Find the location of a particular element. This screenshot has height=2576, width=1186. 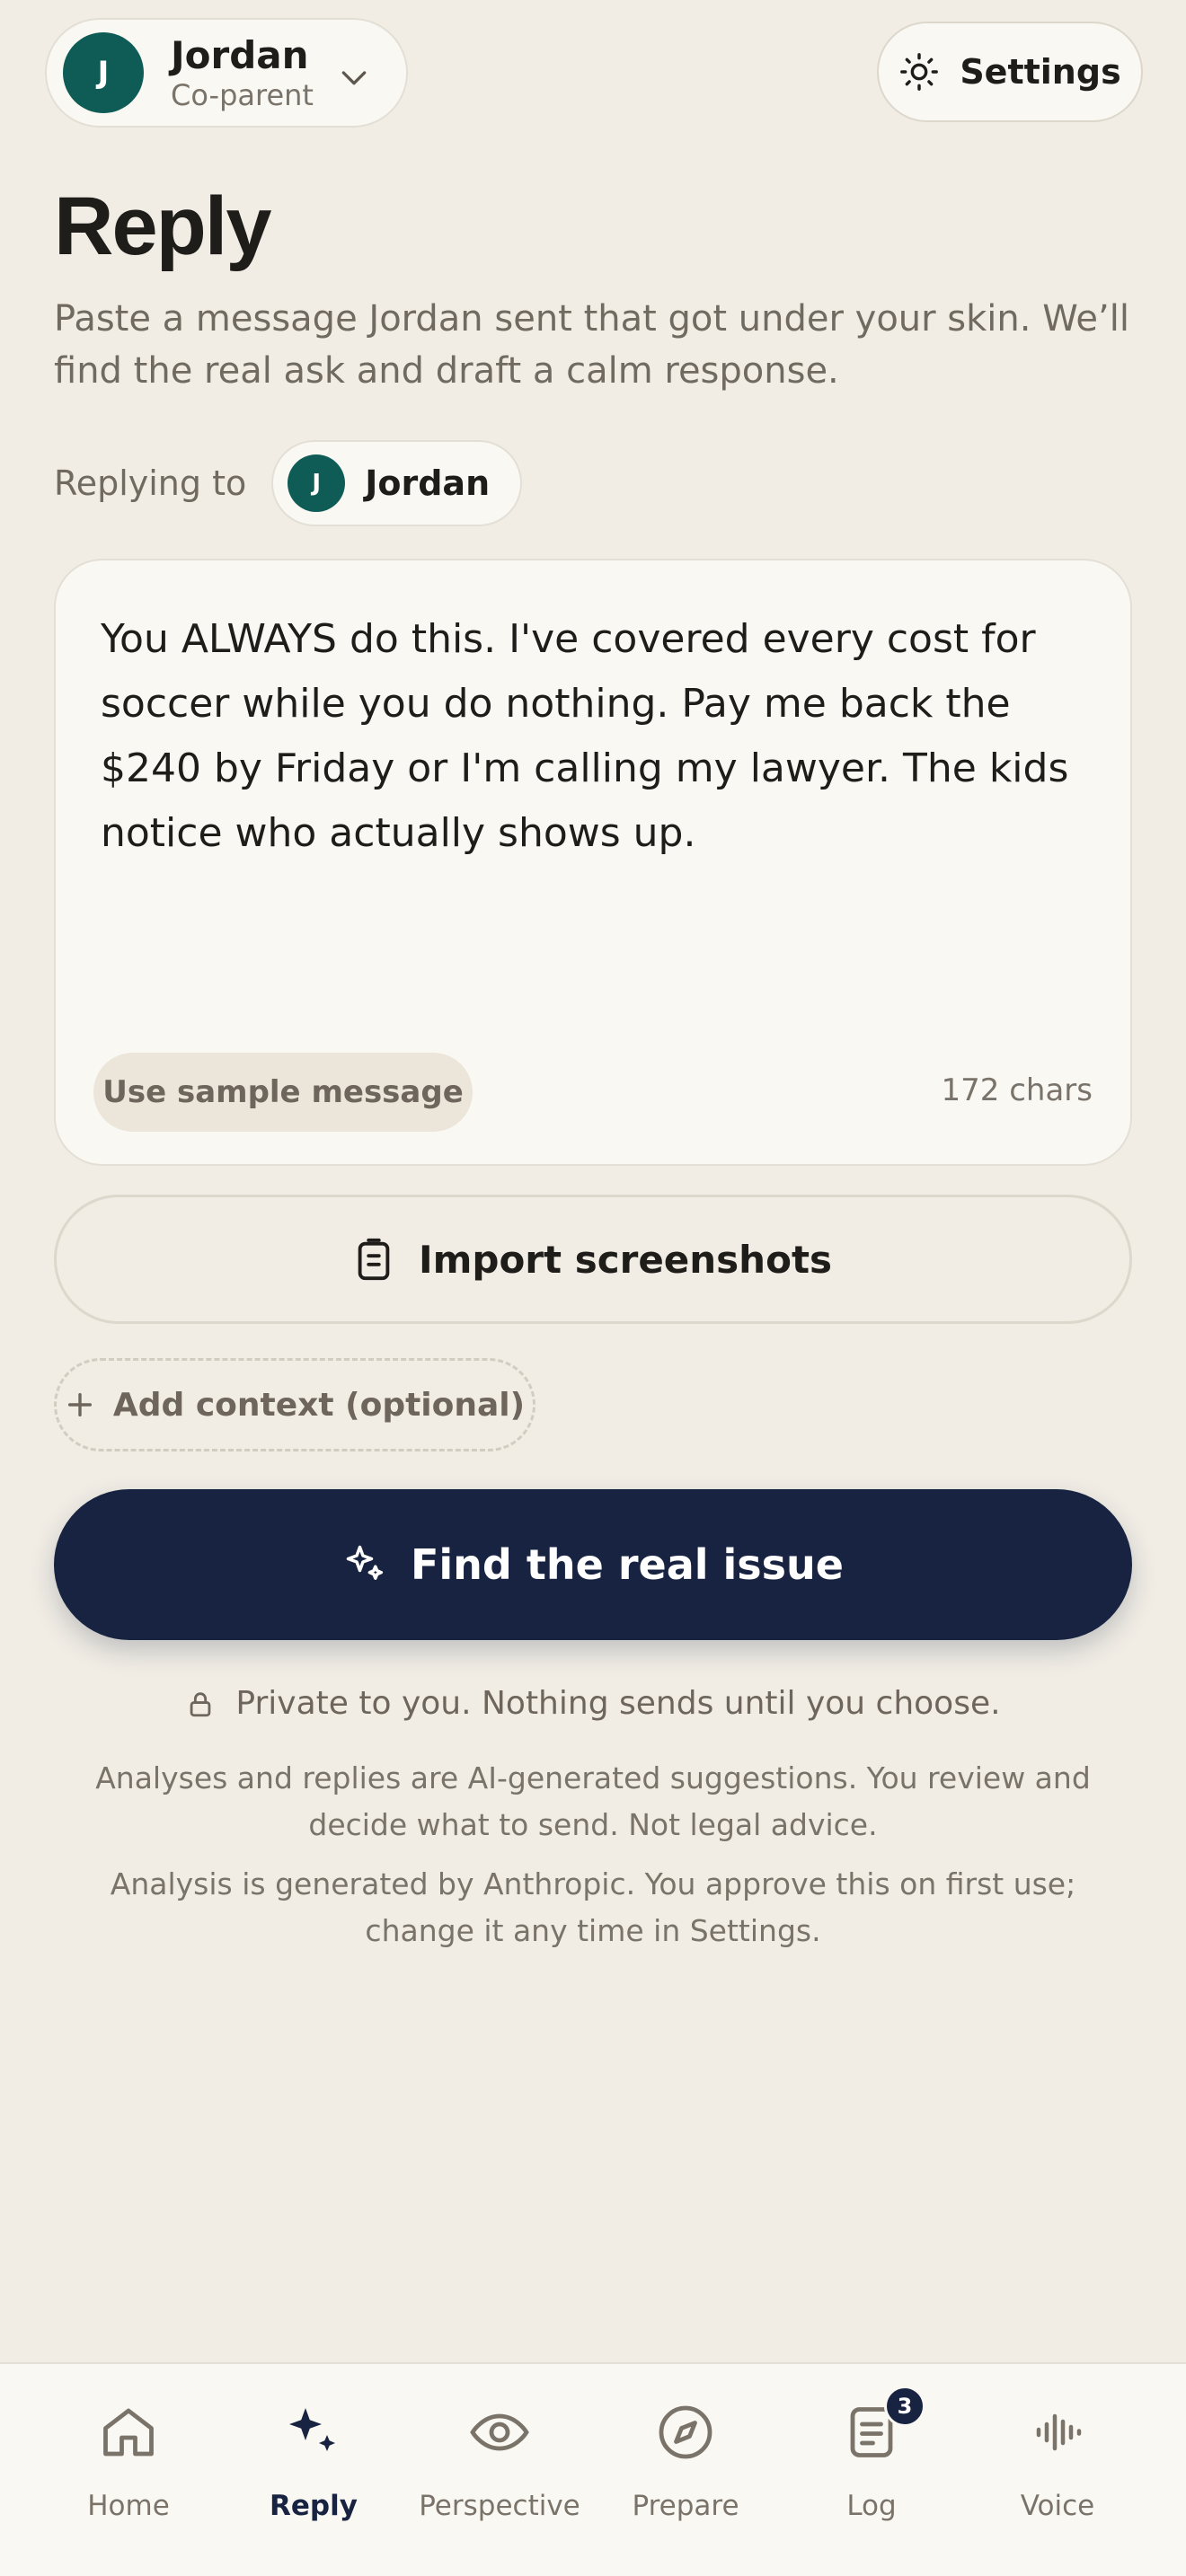

nav-item-home: Home is located at coordinates (128, 2472).